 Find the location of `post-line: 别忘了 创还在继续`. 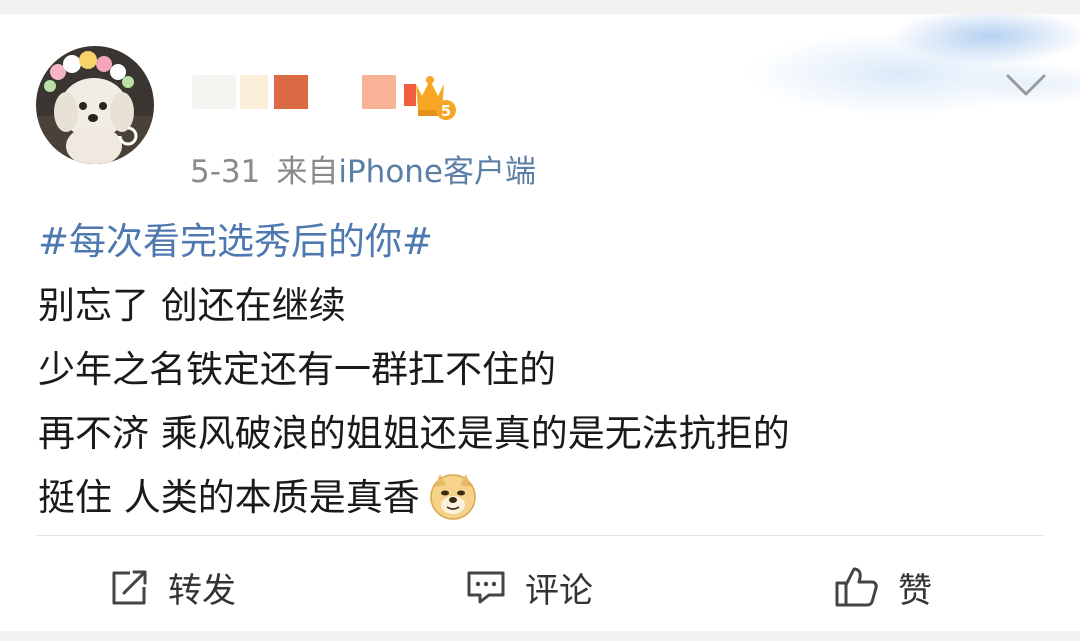

post-line: 别忘了 创还在继续 is located at coordinates (192, 305).